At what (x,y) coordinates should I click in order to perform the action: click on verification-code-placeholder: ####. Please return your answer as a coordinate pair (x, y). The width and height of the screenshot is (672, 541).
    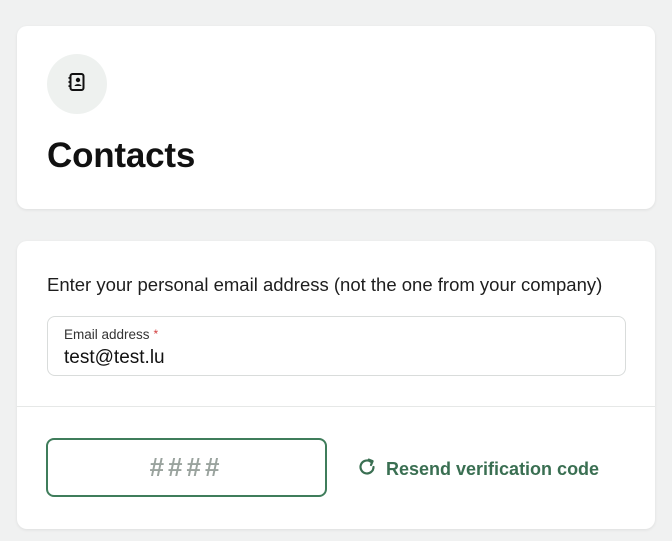
    Looking at the image, I should click on (186, 467).